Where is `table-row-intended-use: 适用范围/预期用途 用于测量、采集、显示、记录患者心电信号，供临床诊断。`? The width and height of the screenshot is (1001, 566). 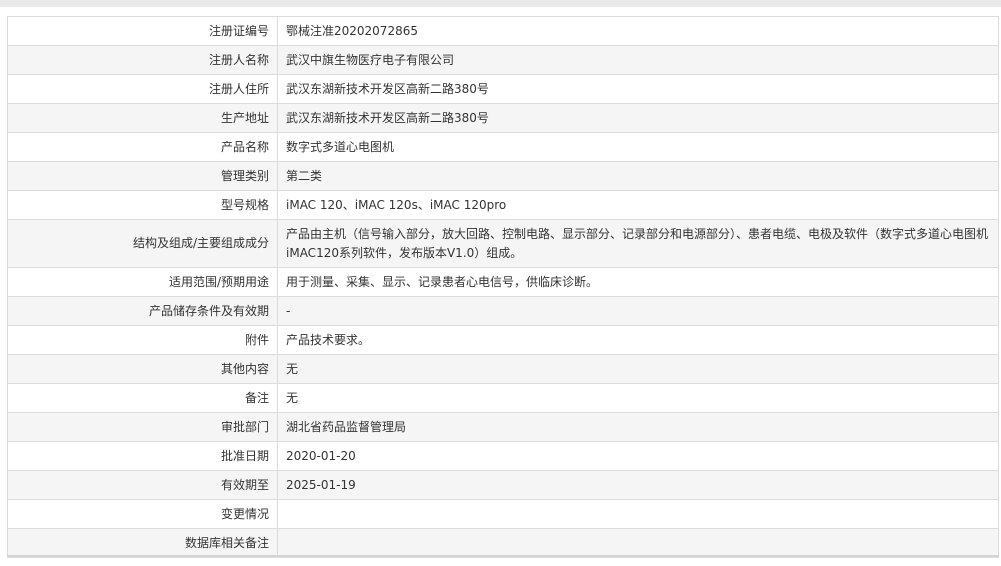 table-row-intended-use: 适用范围/预期用途 用于测量、采集、显示、记录患者心电信号，供临床诊断。 is located at coordinates (503, 282).